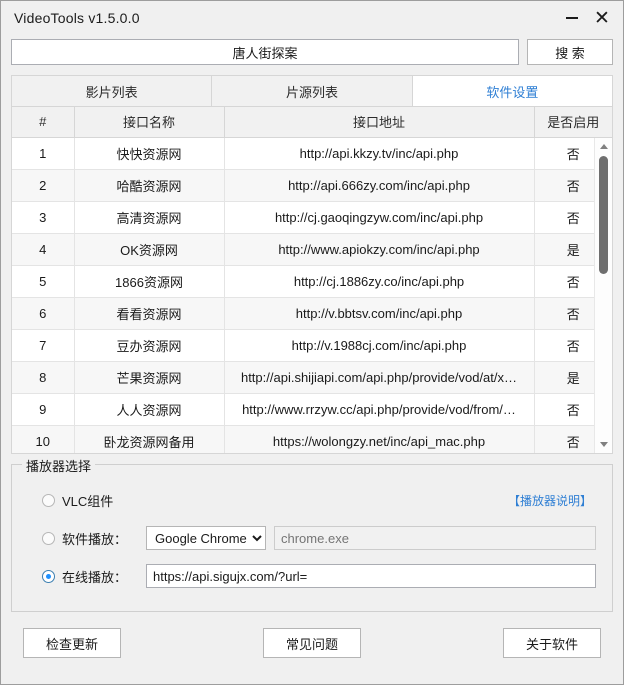 Image resolution: width=624 pixels, height=685 pixels. Describe the element at coordinates (573, 122) in the screenshot. I see `column-header-enabled: 是否启用` at that location.